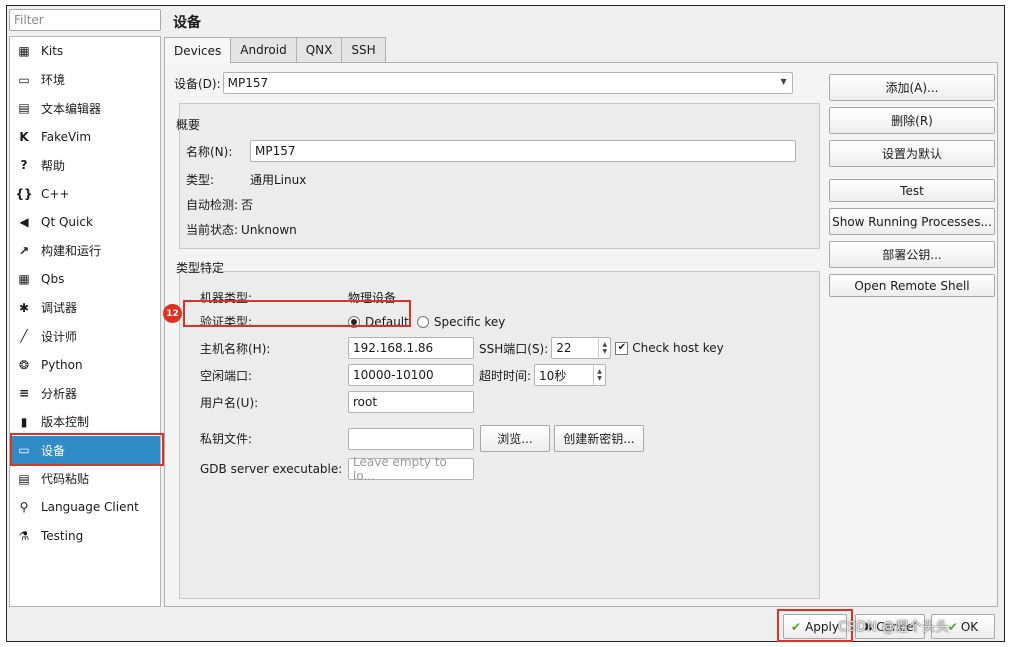 The height and width of the screenshot is (647, 1013). Describe the element at coordinates (24, 450) in the screenshot. I see `devices-icon: ▭` at that location.